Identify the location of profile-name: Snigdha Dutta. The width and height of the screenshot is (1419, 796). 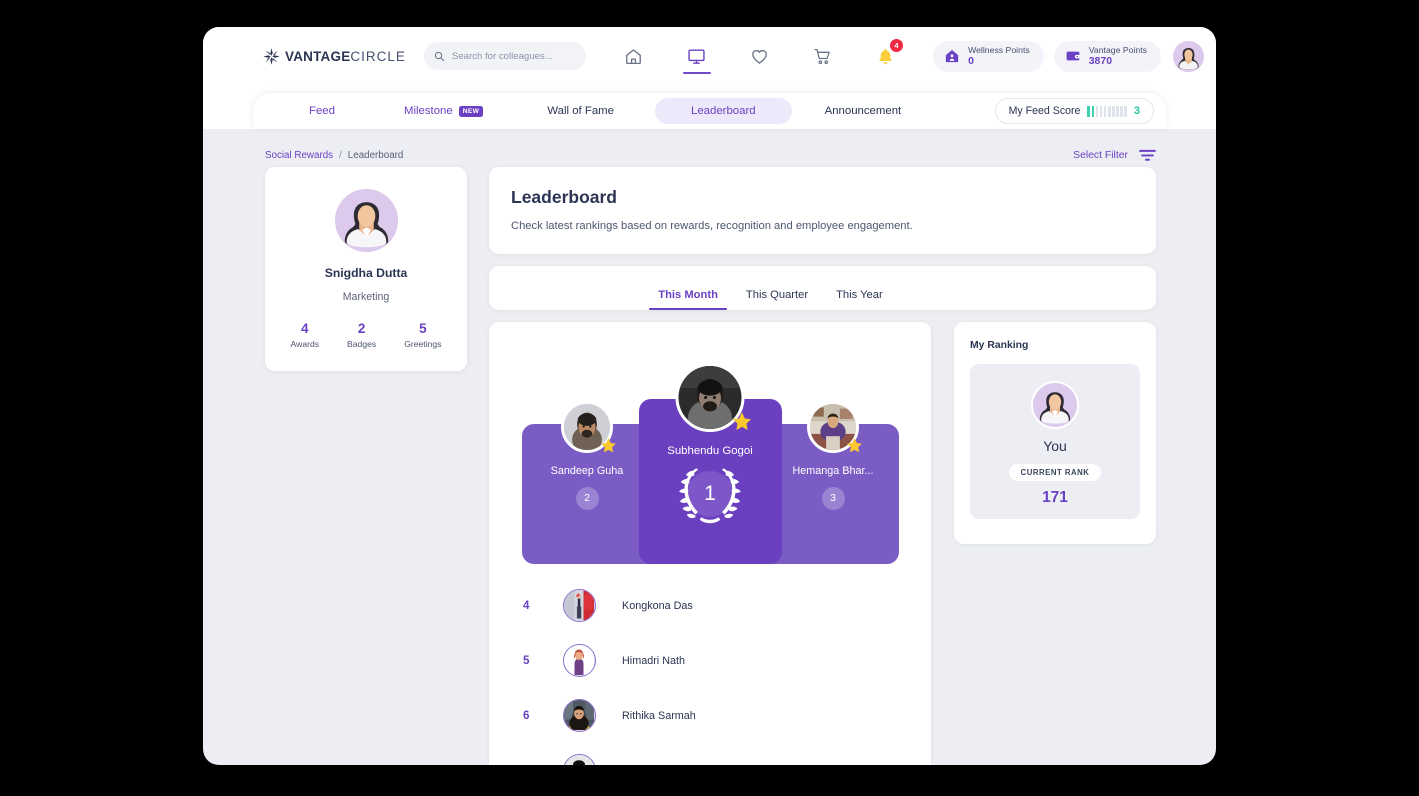
(366, 273).